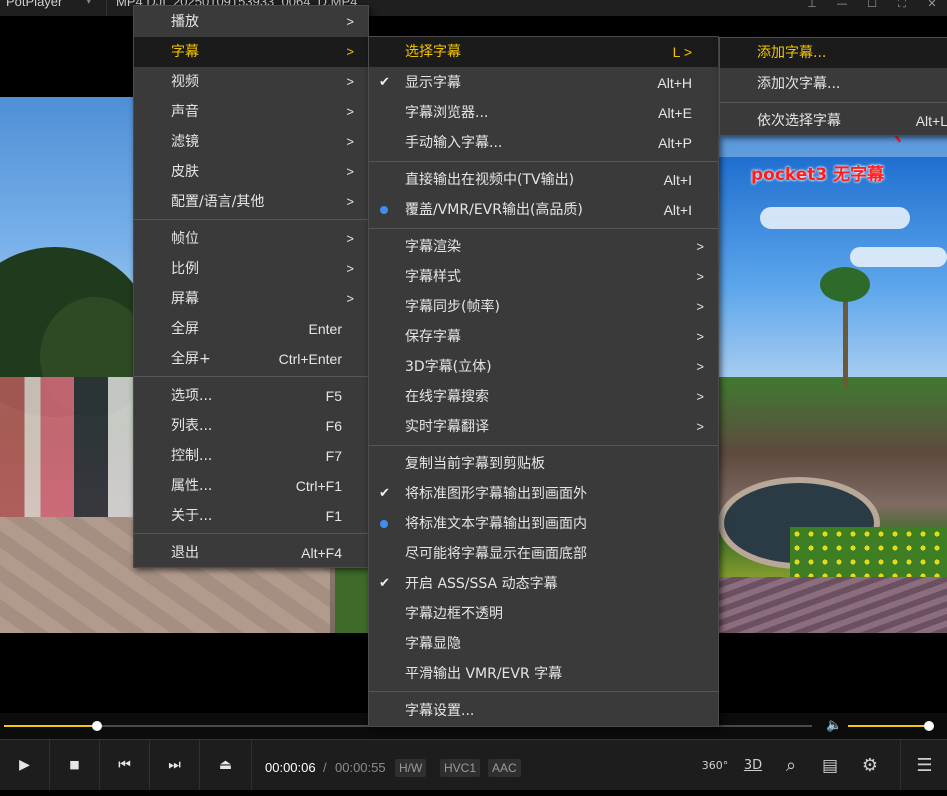  Describe the element at coordinates (125, 765) in the screenshot. I see `previous-button: ⏮` at that location.